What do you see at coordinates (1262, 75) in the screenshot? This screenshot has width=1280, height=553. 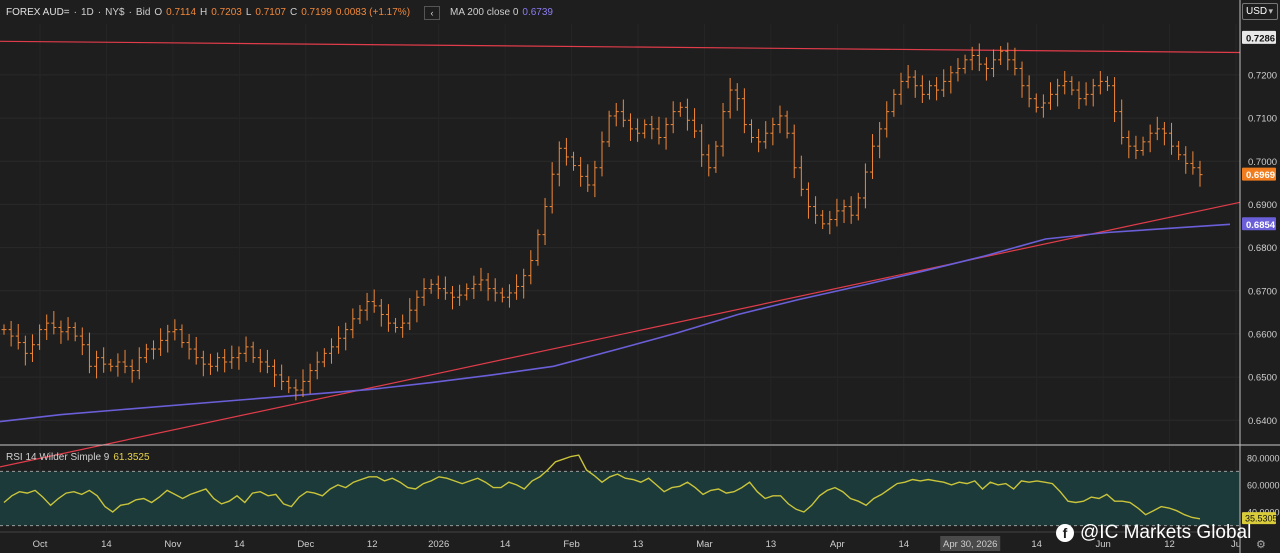 I see `price-tick-label: 0.7200` at bounding box center [1262, 75].